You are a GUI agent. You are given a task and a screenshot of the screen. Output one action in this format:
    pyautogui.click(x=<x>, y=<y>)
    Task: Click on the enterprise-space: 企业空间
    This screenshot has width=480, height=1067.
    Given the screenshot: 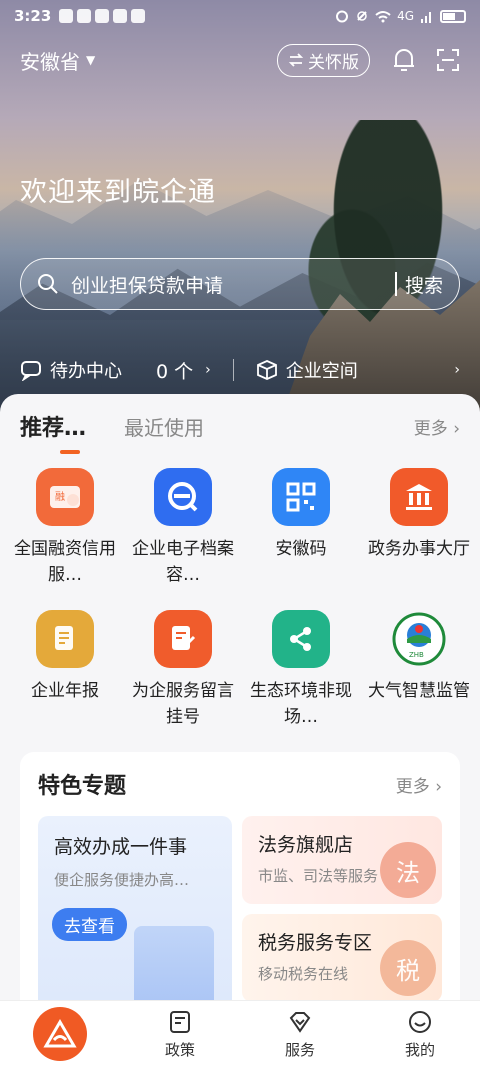 What is the action you would take?
    pyautogui.click(x=307, y=370)
    